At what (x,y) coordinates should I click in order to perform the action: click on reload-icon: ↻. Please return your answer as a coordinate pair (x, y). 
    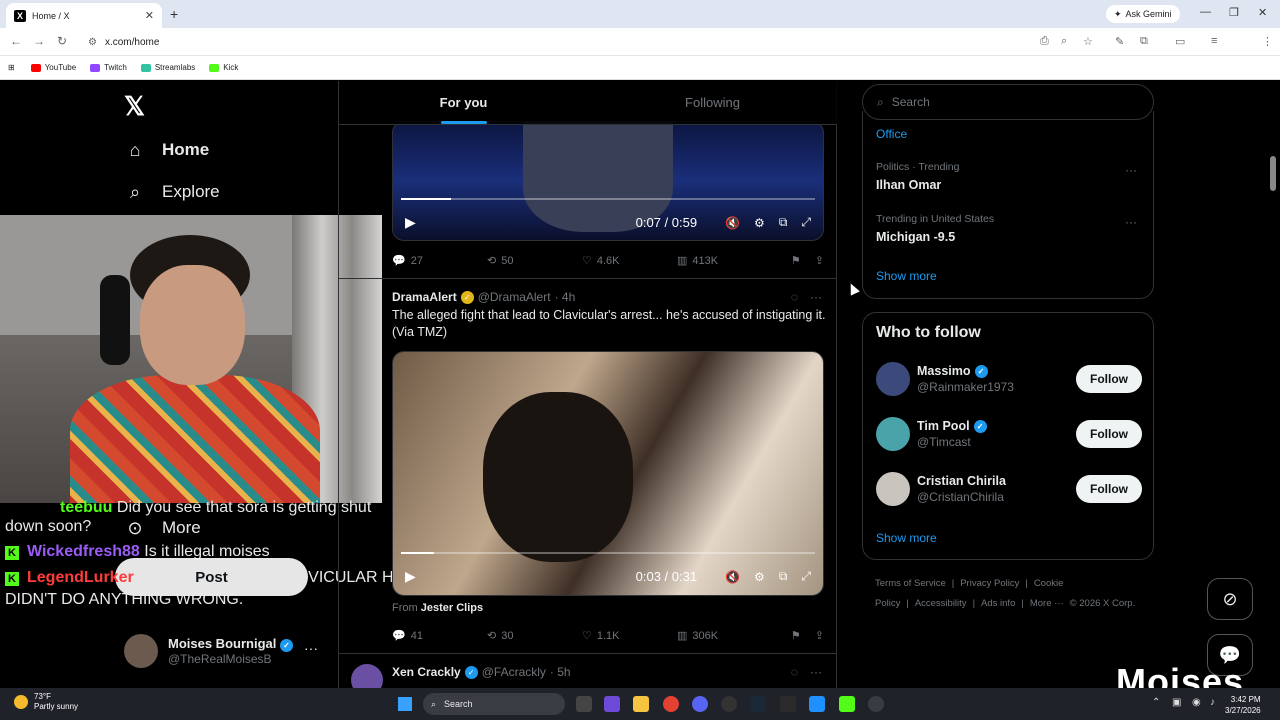
    Looking at the image, I should click on (62, 41).